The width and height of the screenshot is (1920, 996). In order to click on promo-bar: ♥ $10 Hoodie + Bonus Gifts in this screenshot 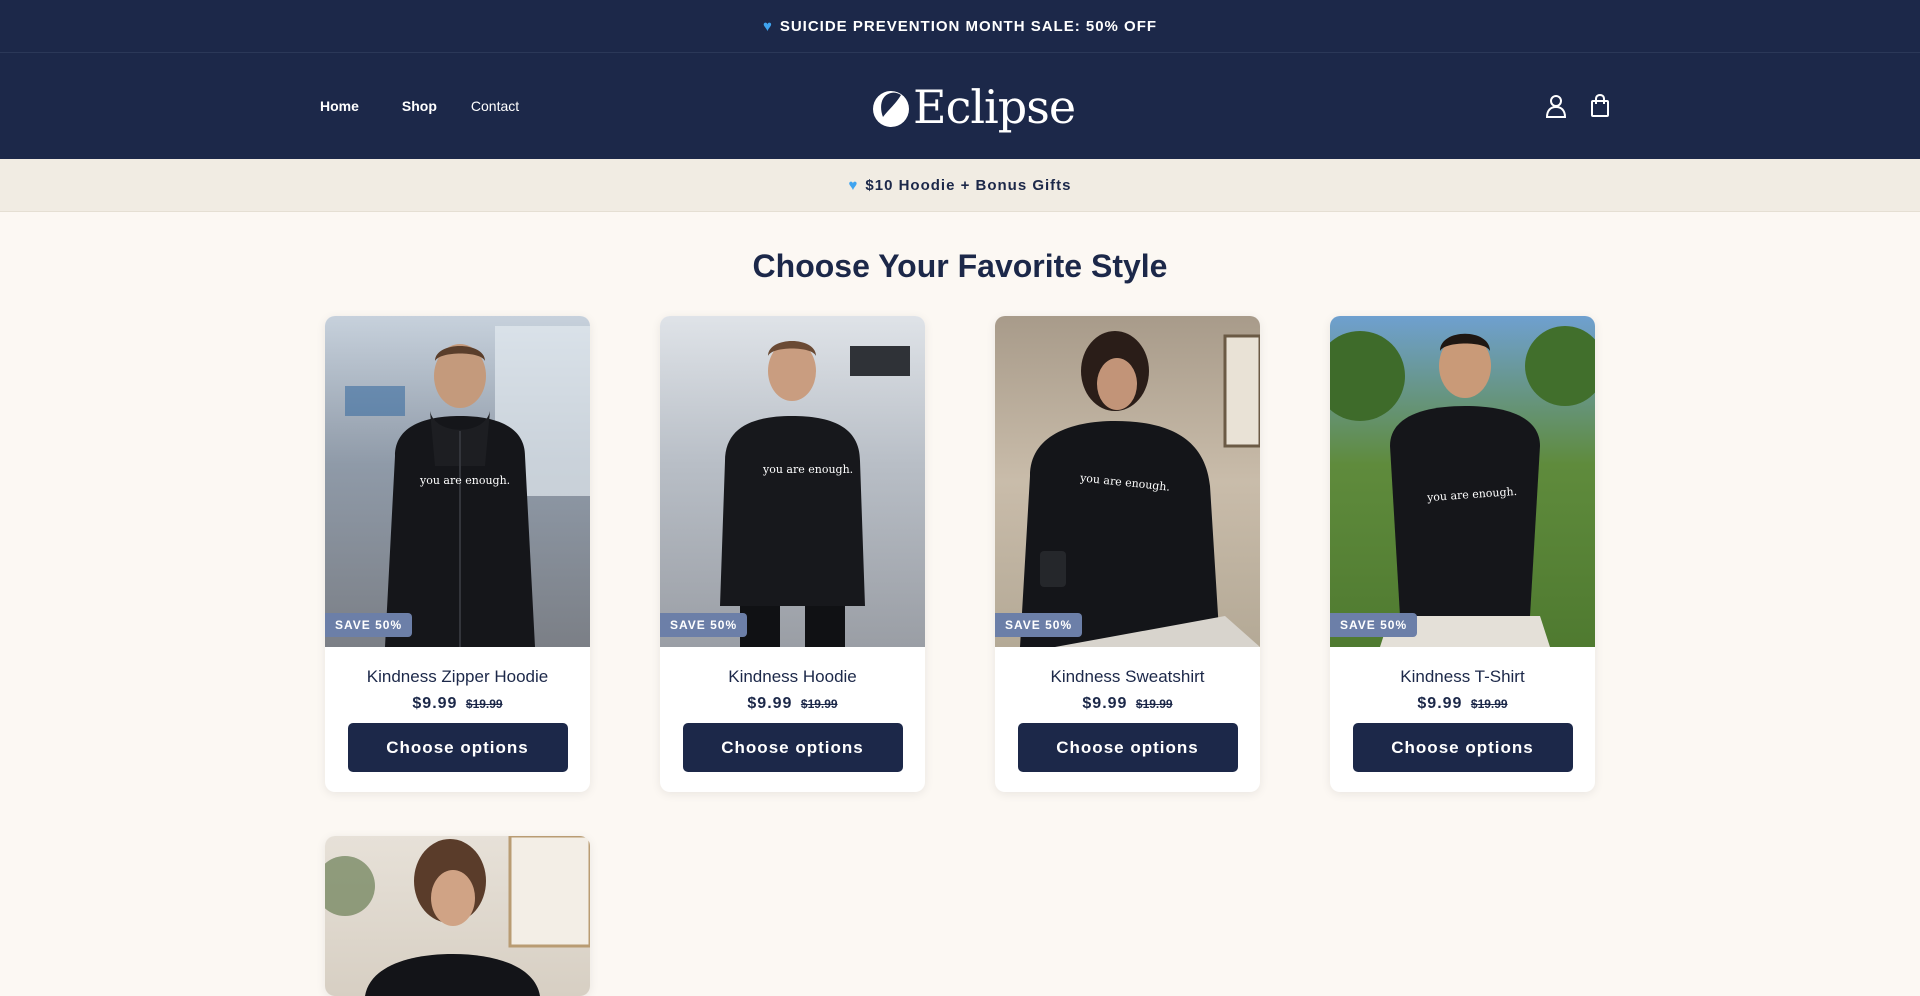, I will do `click(960, 185)`.